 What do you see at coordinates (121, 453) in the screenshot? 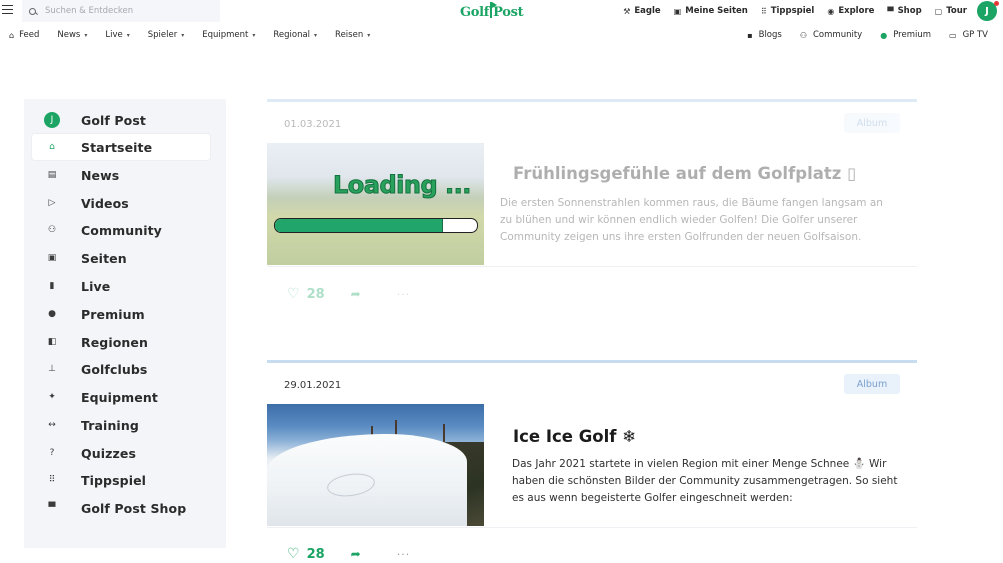
I see `sidebar-item-quizzes: ? Quizzes` at bounding box center [121, 453].